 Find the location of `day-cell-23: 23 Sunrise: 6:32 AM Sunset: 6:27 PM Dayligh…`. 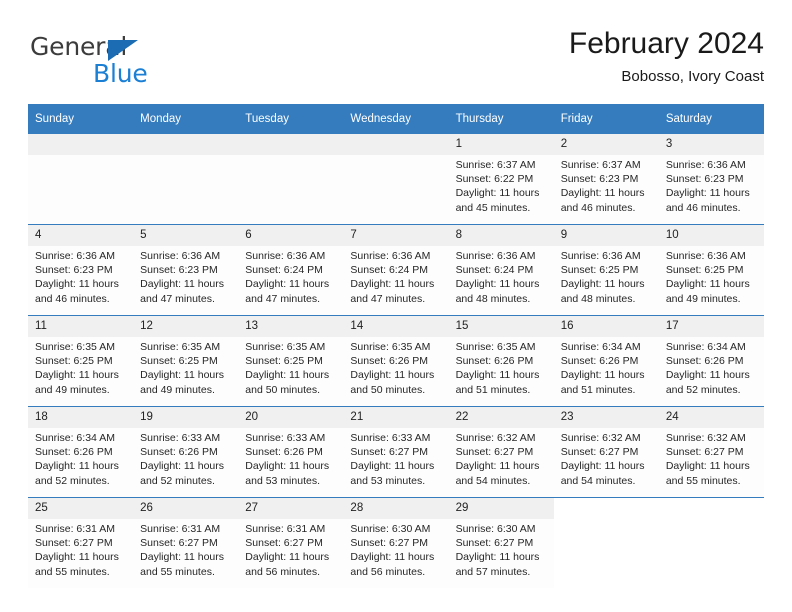

day-cell-23: 23 Sunrise: 6:32 AM Sunset: 6:27 PM Dayligh… is located at coordinates (606, 452).